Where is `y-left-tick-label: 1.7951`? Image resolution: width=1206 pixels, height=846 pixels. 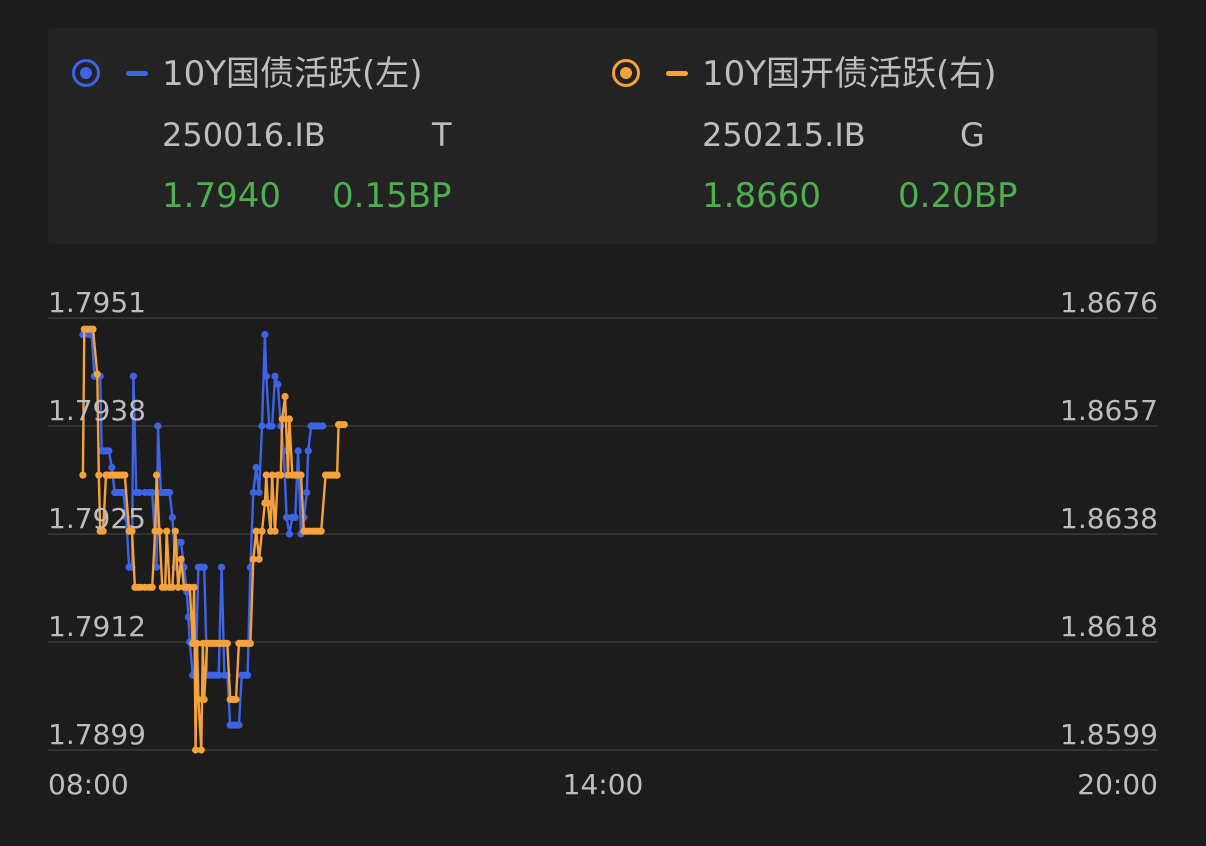
y-left-tick-label: 1.7951 is located at coordinates (97, 302).